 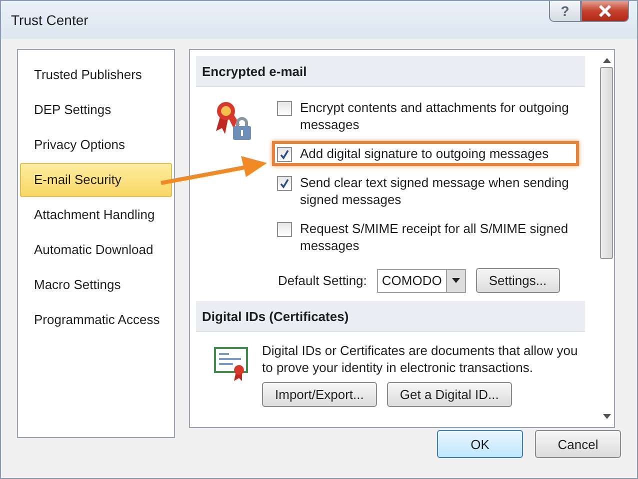 I want to click on close-button, so click(x=605, y=11).